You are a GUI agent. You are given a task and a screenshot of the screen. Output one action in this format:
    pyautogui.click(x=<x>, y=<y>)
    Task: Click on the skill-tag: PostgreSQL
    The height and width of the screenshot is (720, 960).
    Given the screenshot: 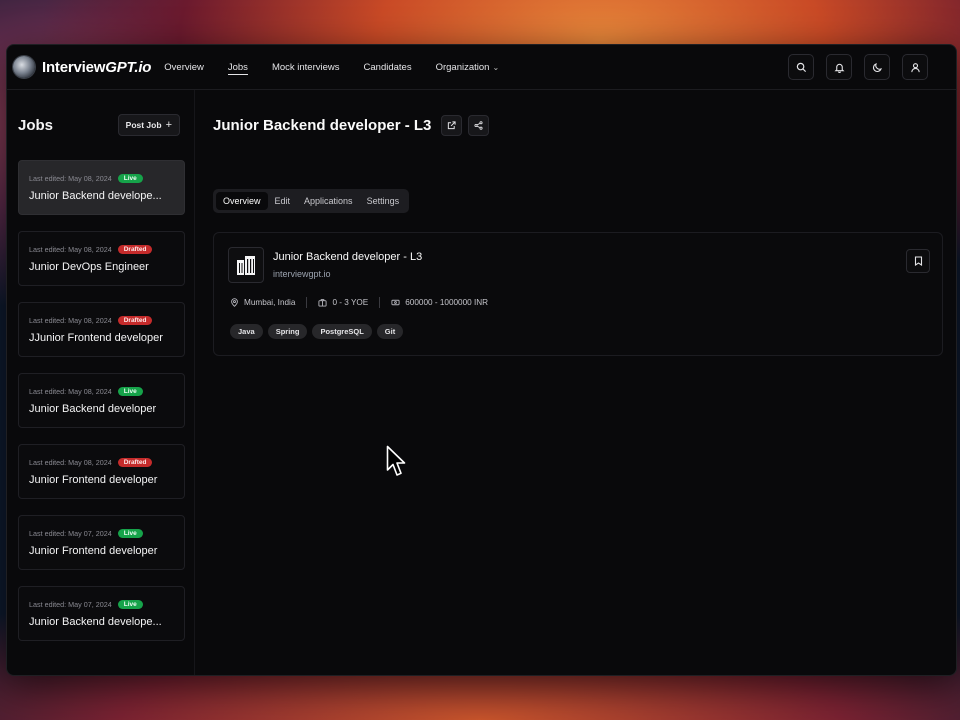 What is the action you would take?
    pyautogui.click(x=342, y=331)
    